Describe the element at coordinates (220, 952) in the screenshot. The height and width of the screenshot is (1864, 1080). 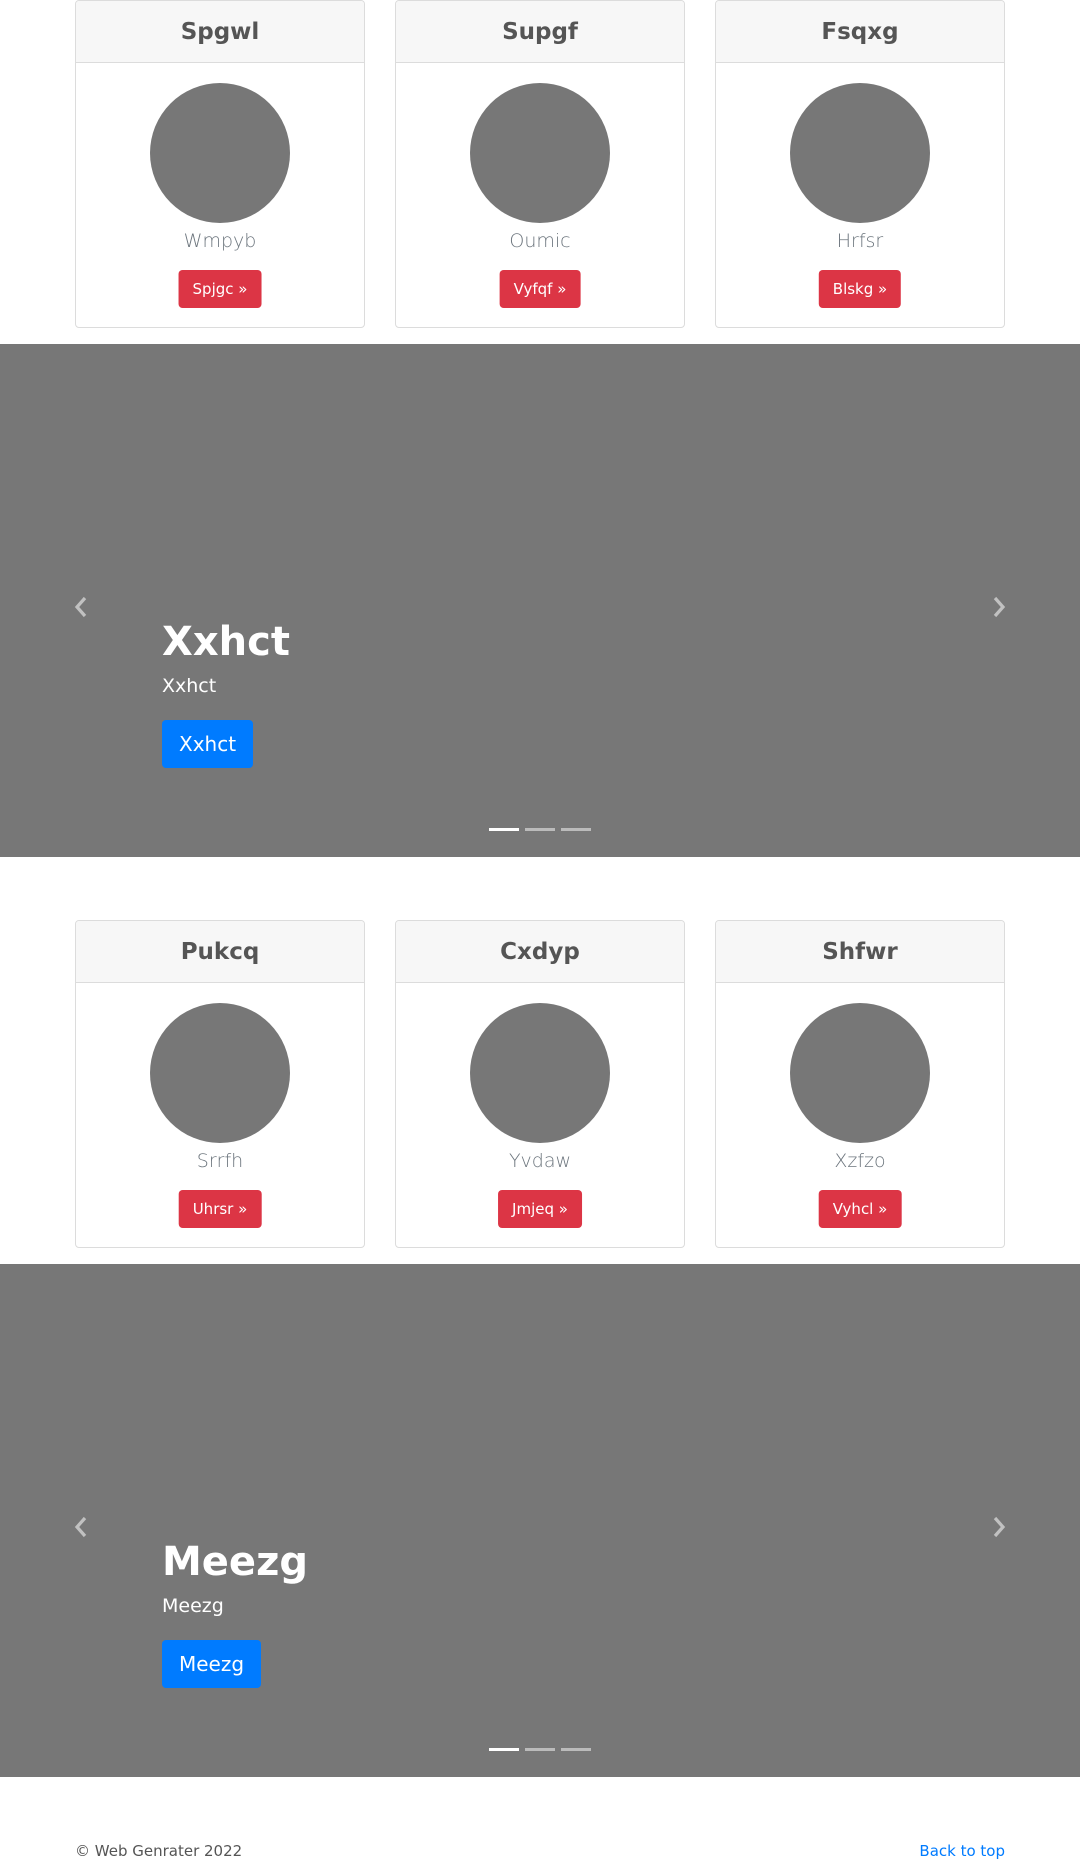
I see `card-title: Pukcq` at that location.